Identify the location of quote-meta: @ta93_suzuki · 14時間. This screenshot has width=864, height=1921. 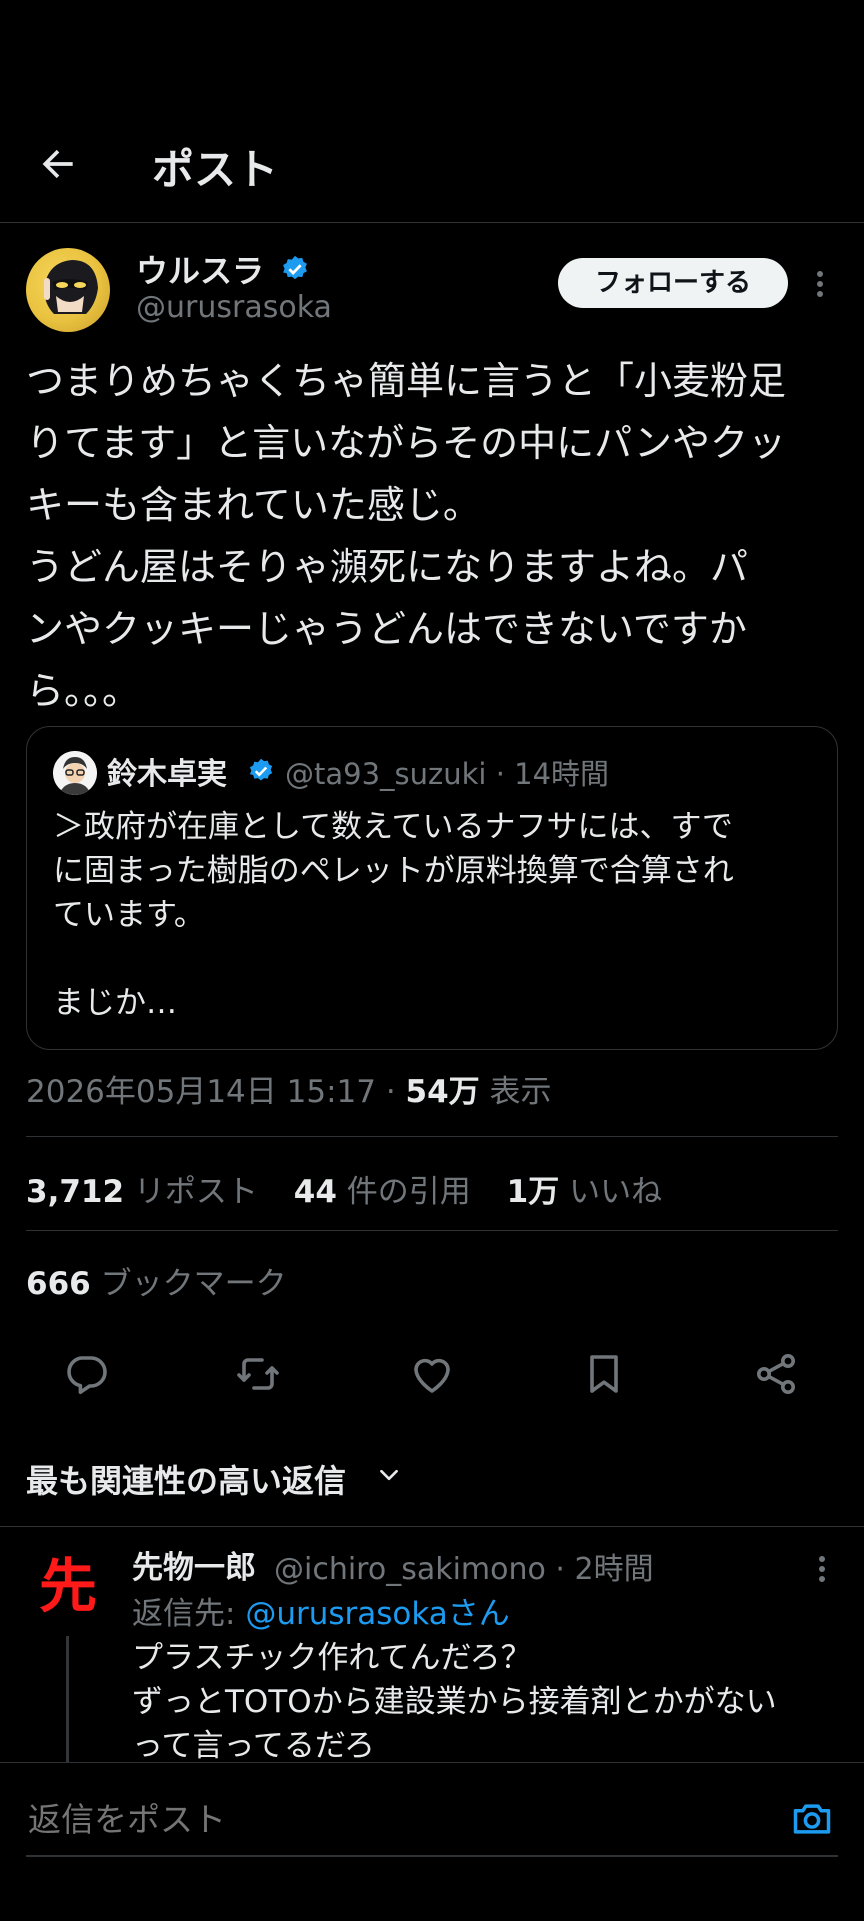
(447, 774).